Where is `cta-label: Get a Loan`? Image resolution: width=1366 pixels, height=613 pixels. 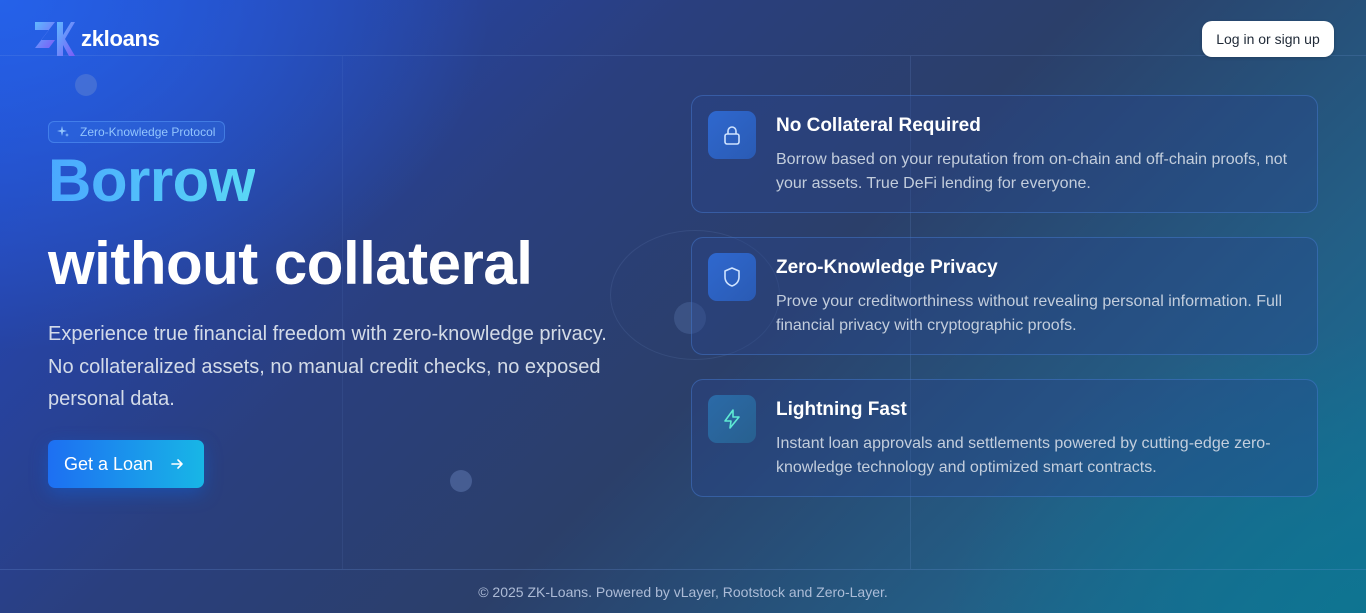
cta-label: Get a Loan is located at coordinates (109, 463).